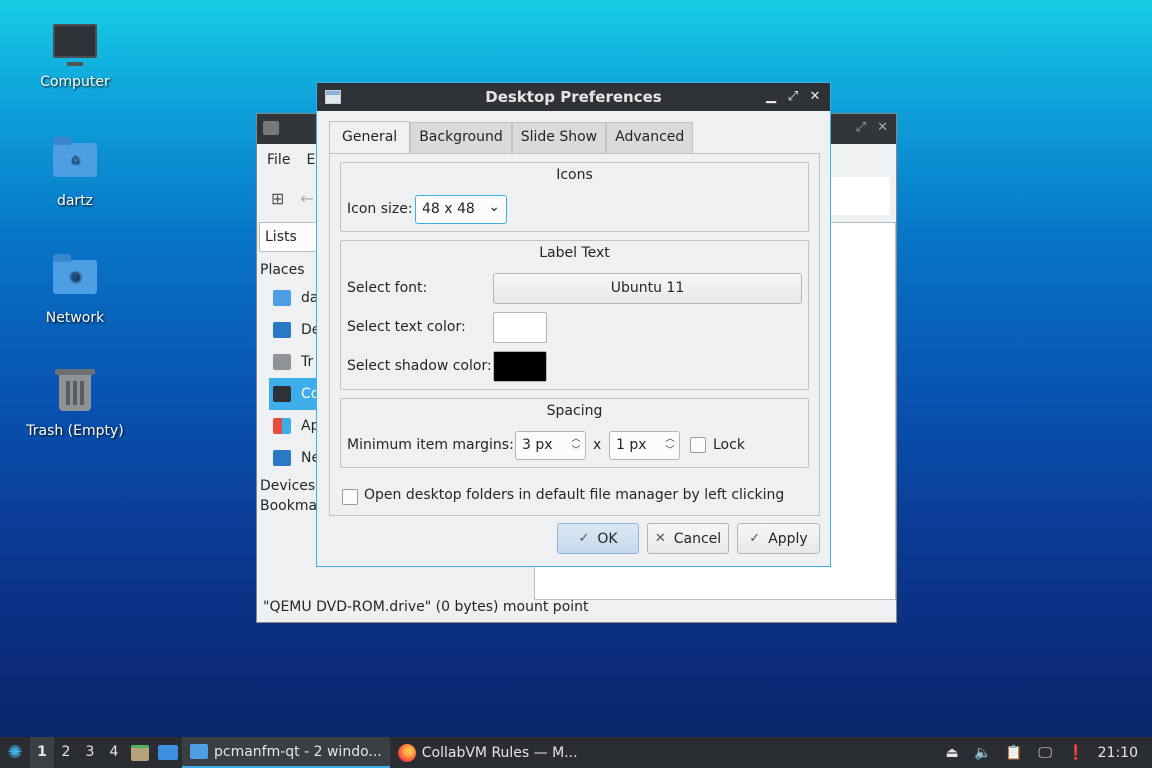 The image size is (1152, 768). I want to click on icon-size-label: Icon size:, so click(380, 209).